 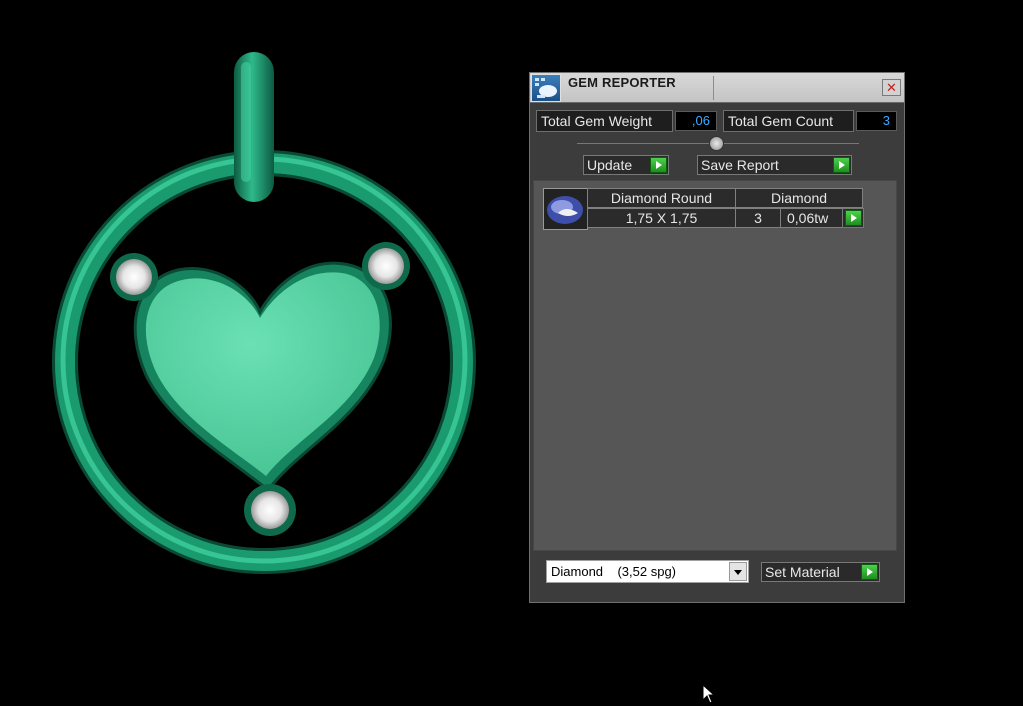 I want to click on gem-reporter-app-icon, so click(x=546, y=88).